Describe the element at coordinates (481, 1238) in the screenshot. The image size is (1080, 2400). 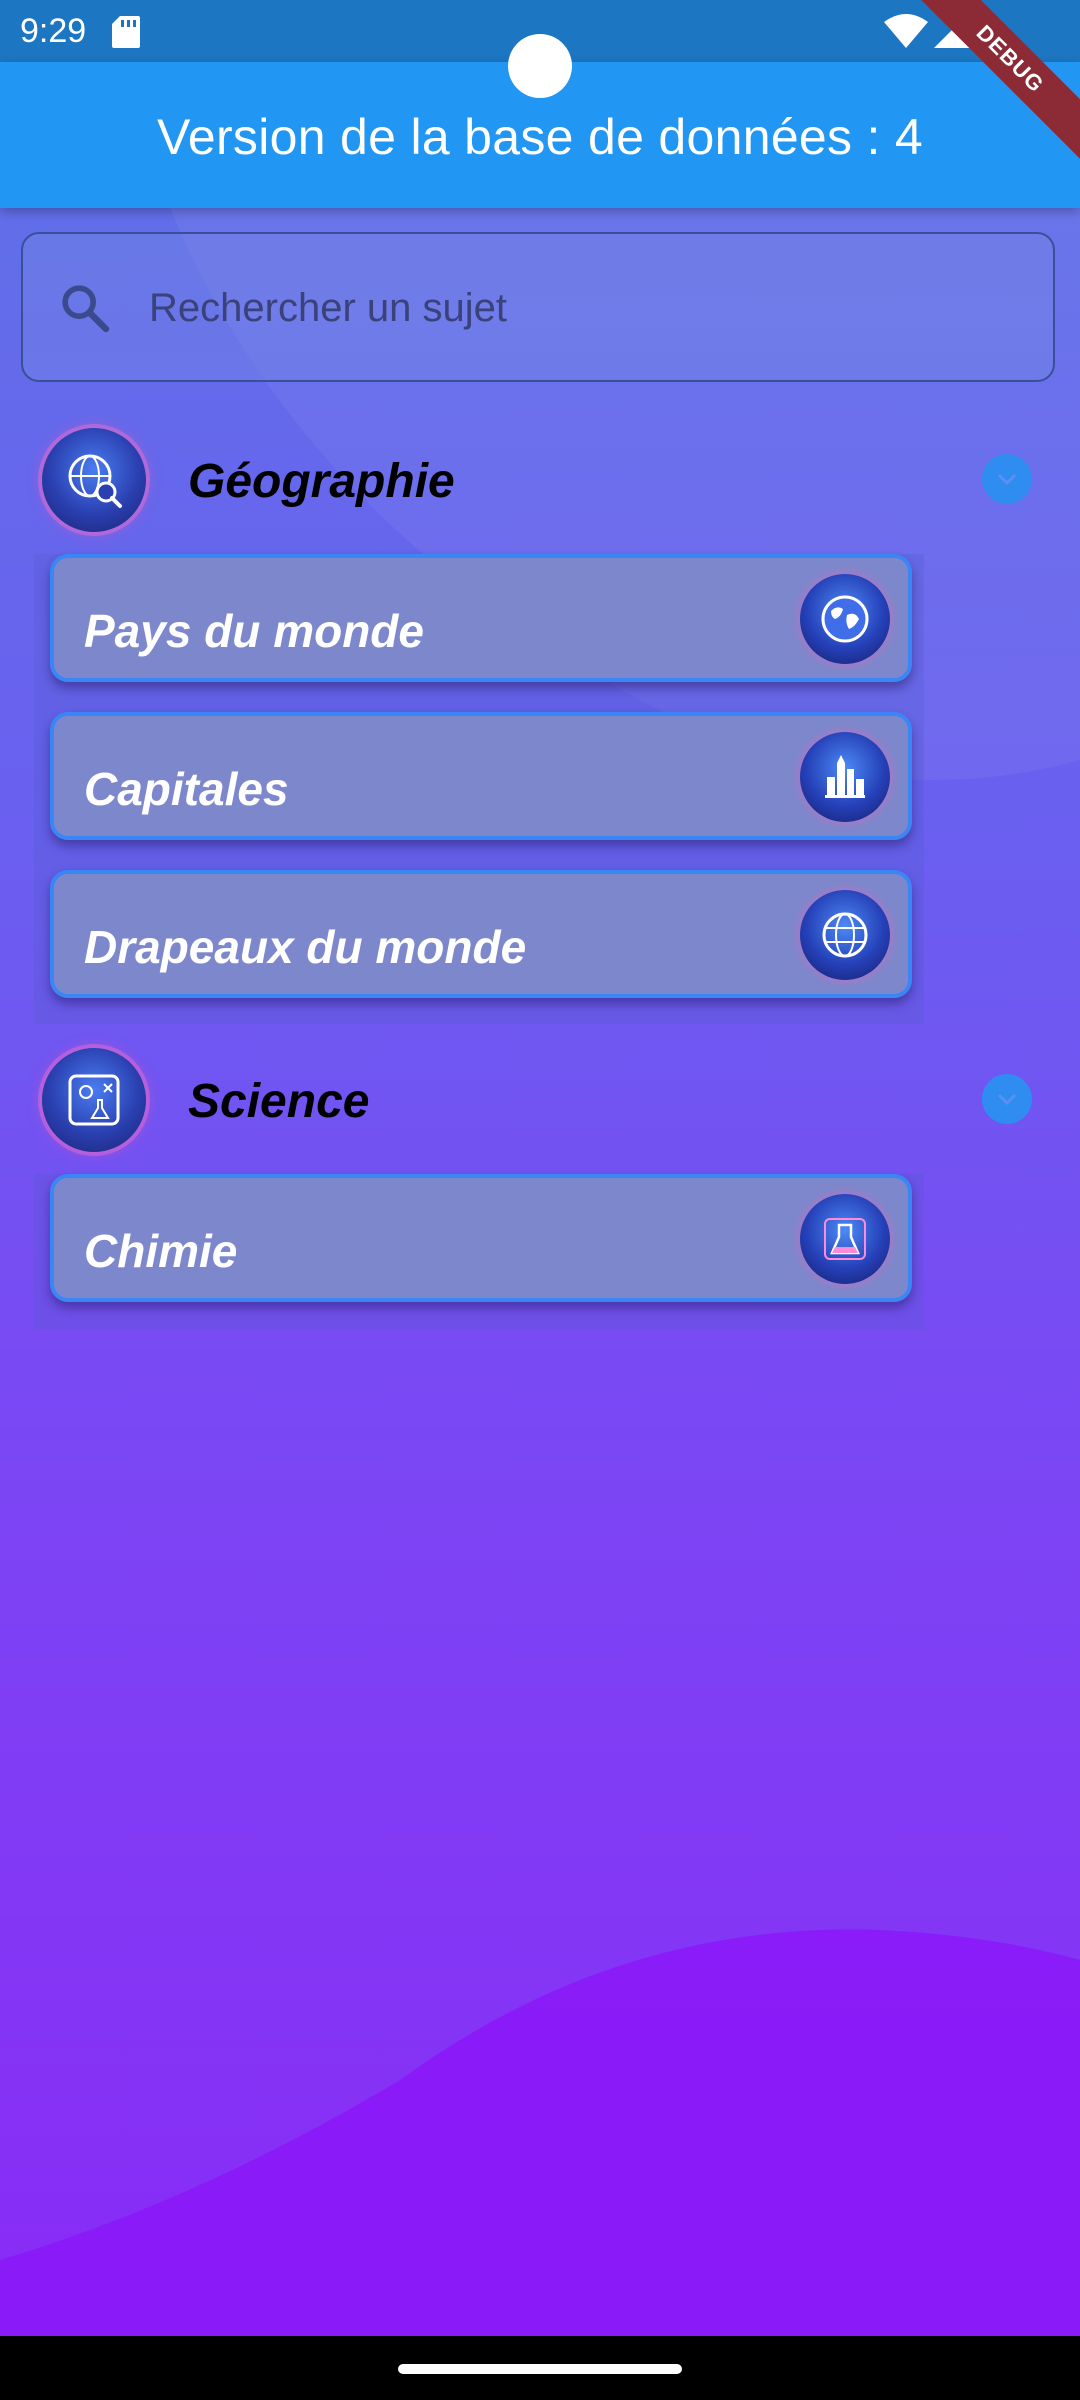
I see `subject-card-chimie: Chimie` at that location.